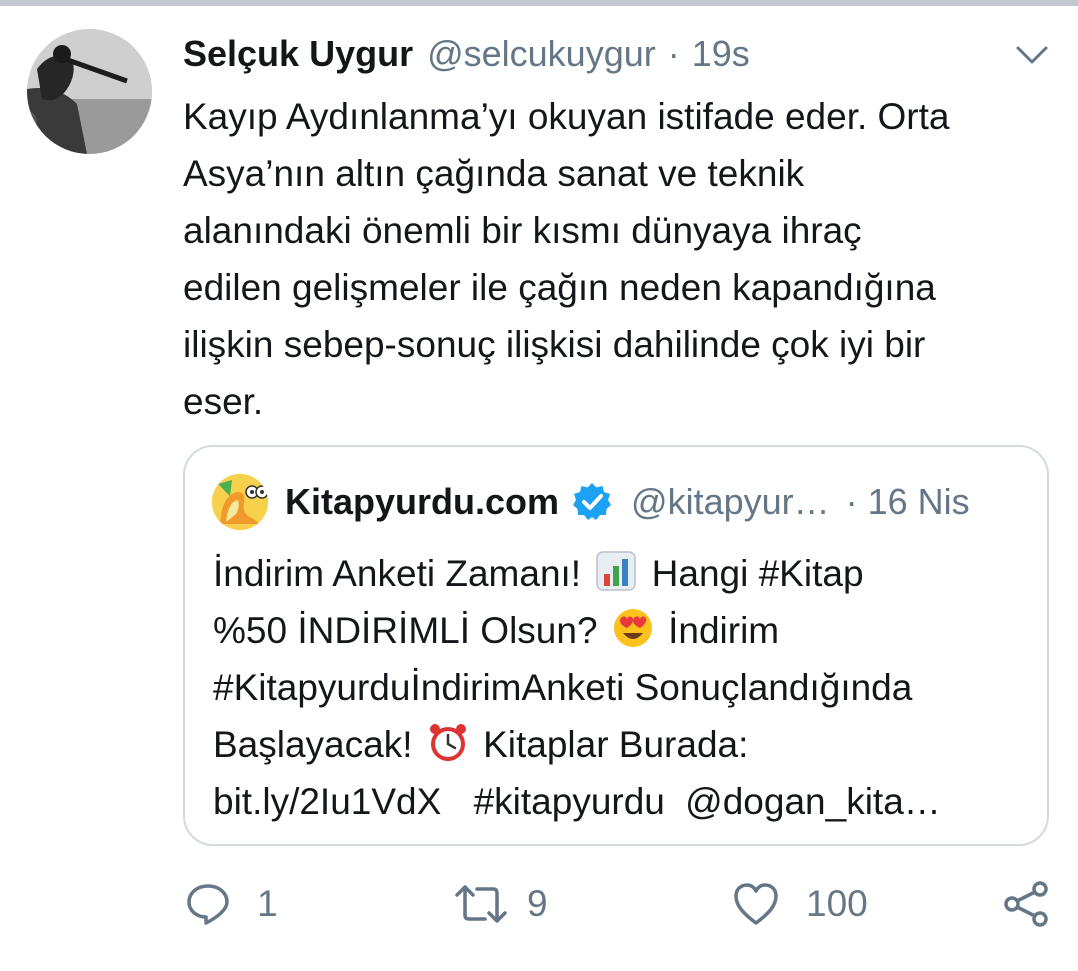 The height and width of the screenshot is (971, 1078). I want to click on retweet-button: 9, so click(500, 904).